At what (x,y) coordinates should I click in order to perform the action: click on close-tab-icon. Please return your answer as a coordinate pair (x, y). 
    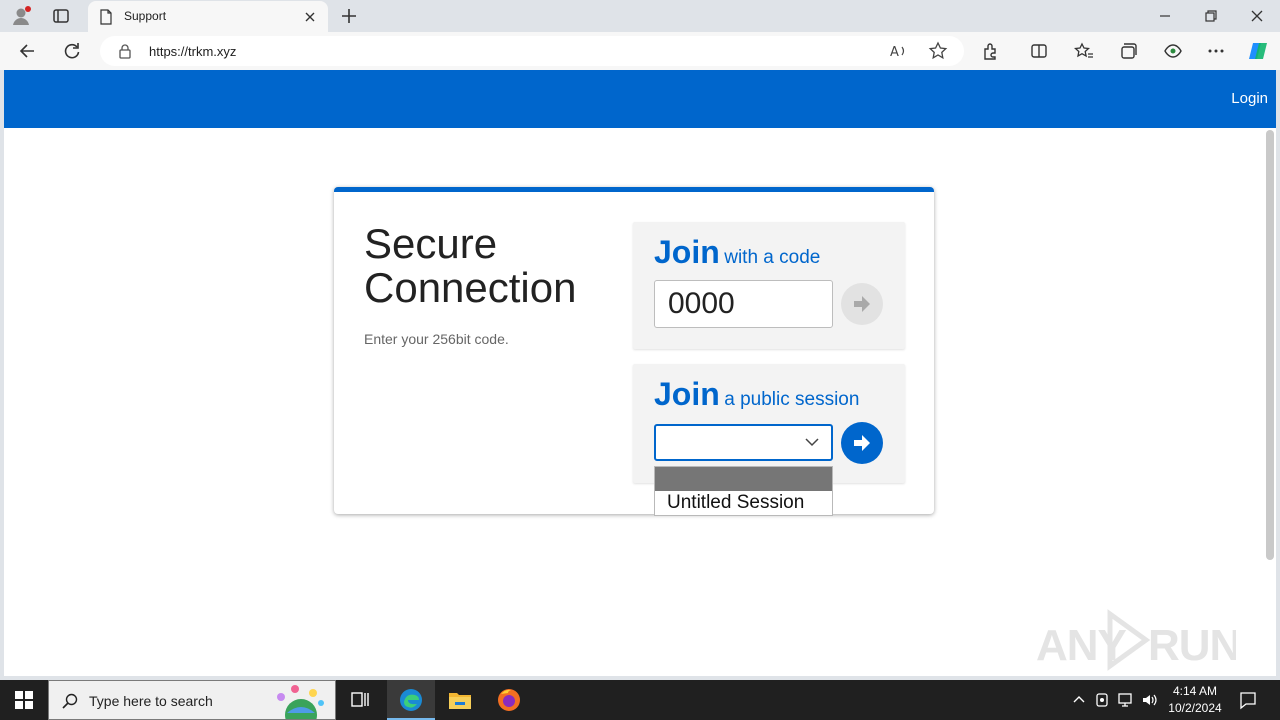
    Looking at the image, I should click on (310, 17).